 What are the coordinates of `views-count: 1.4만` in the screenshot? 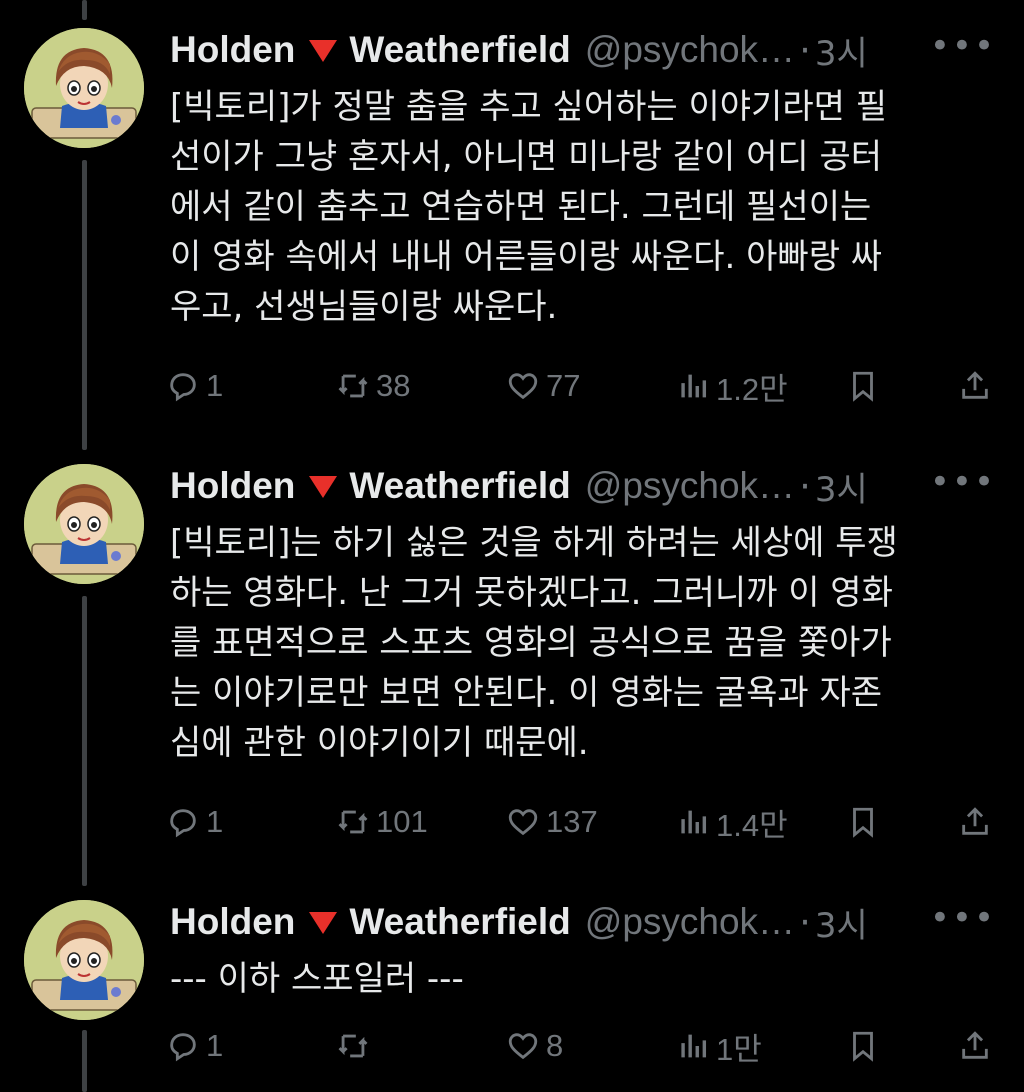 It's located at (752, 825).